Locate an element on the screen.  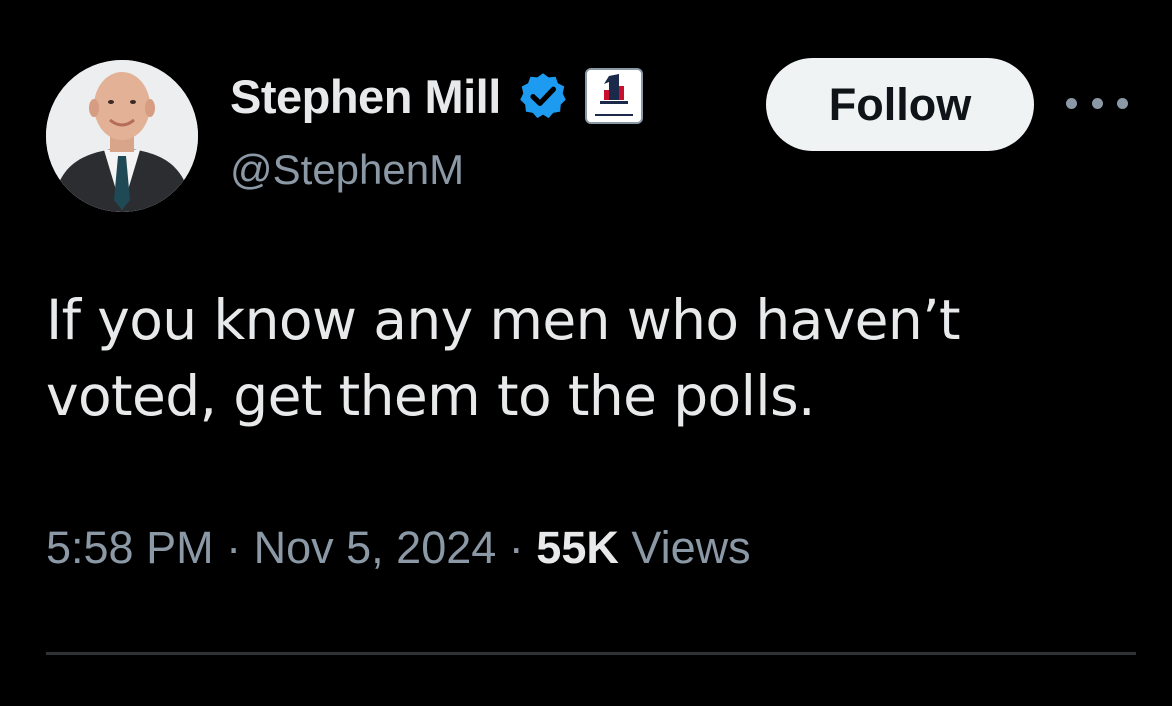
views-label: Views is located at coordinates (691, 547).